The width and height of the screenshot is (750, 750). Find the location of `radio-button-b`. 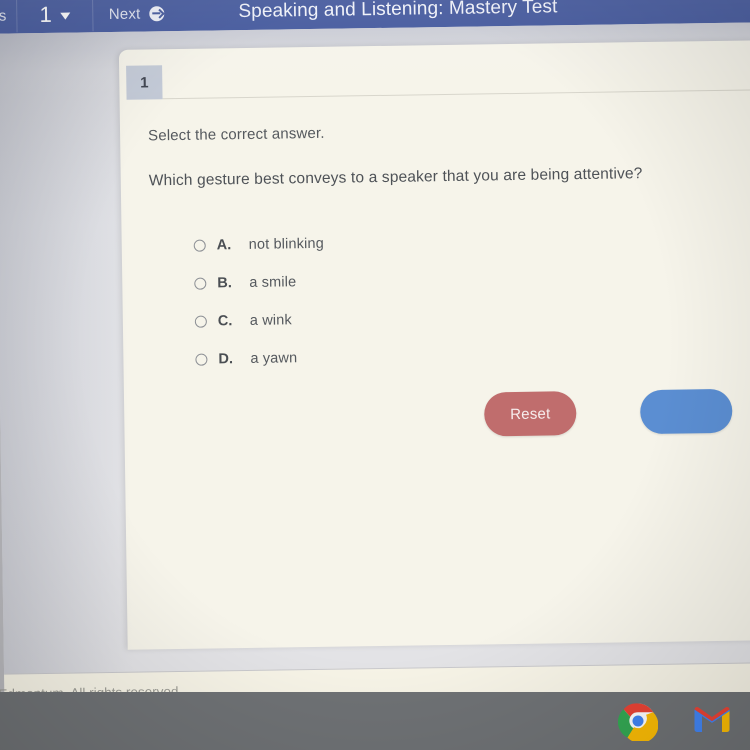

radio-button-b is located at coordinates (200, 283).